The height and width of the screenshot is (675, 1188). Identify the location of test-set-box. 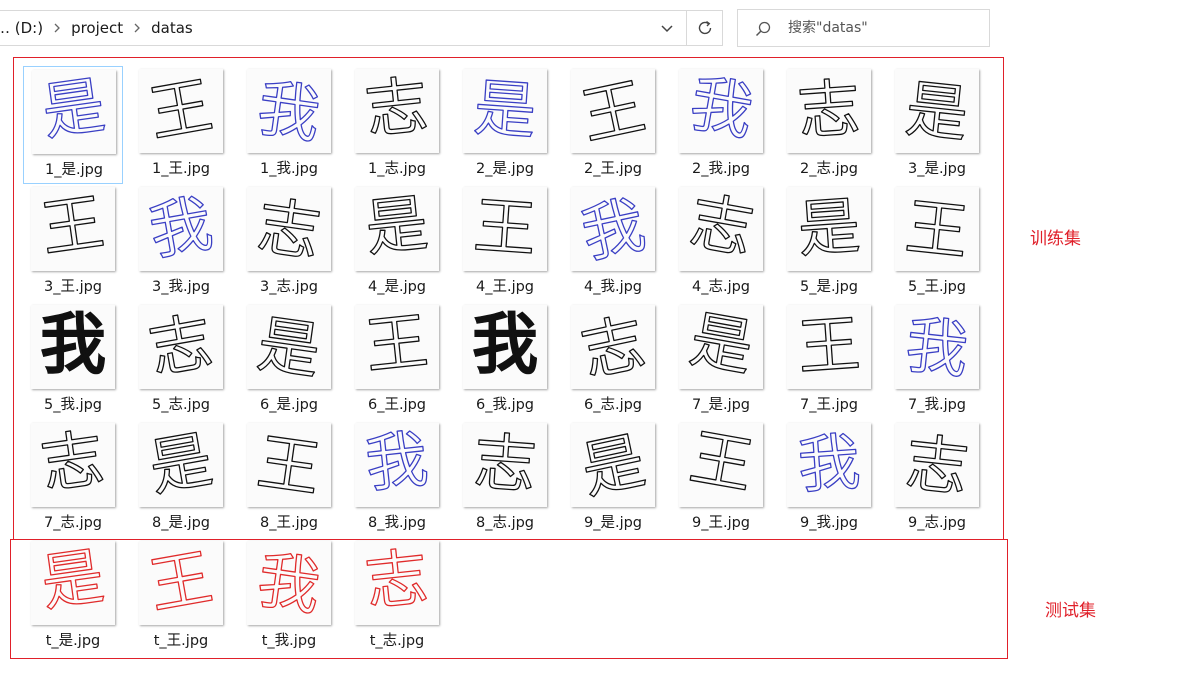
(509, 599).